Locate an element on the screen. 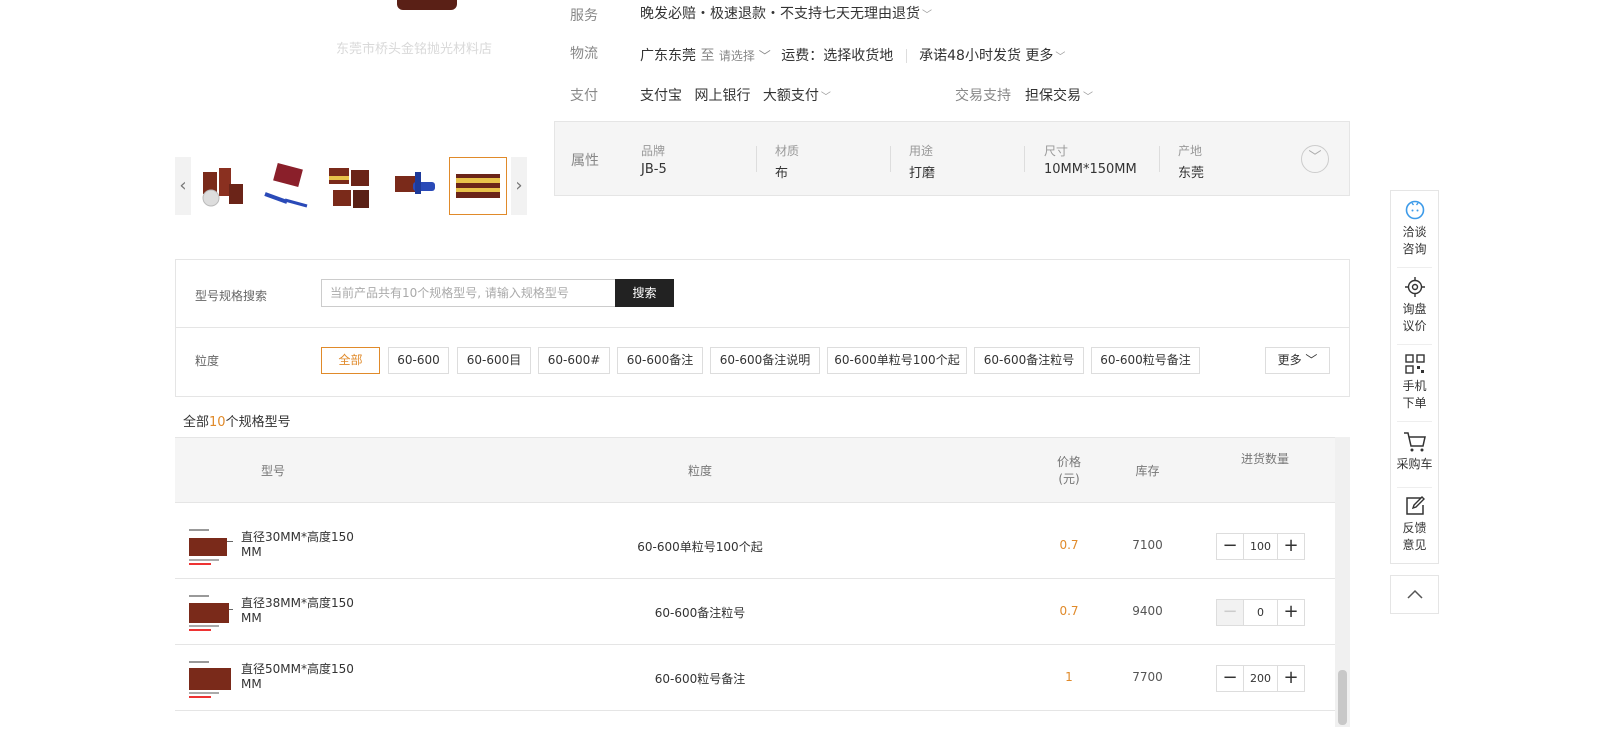 The width and height of the screenshot is (1600, 732). inquiry-button: 询盘 议价 is located at coordinates (1414, 305).